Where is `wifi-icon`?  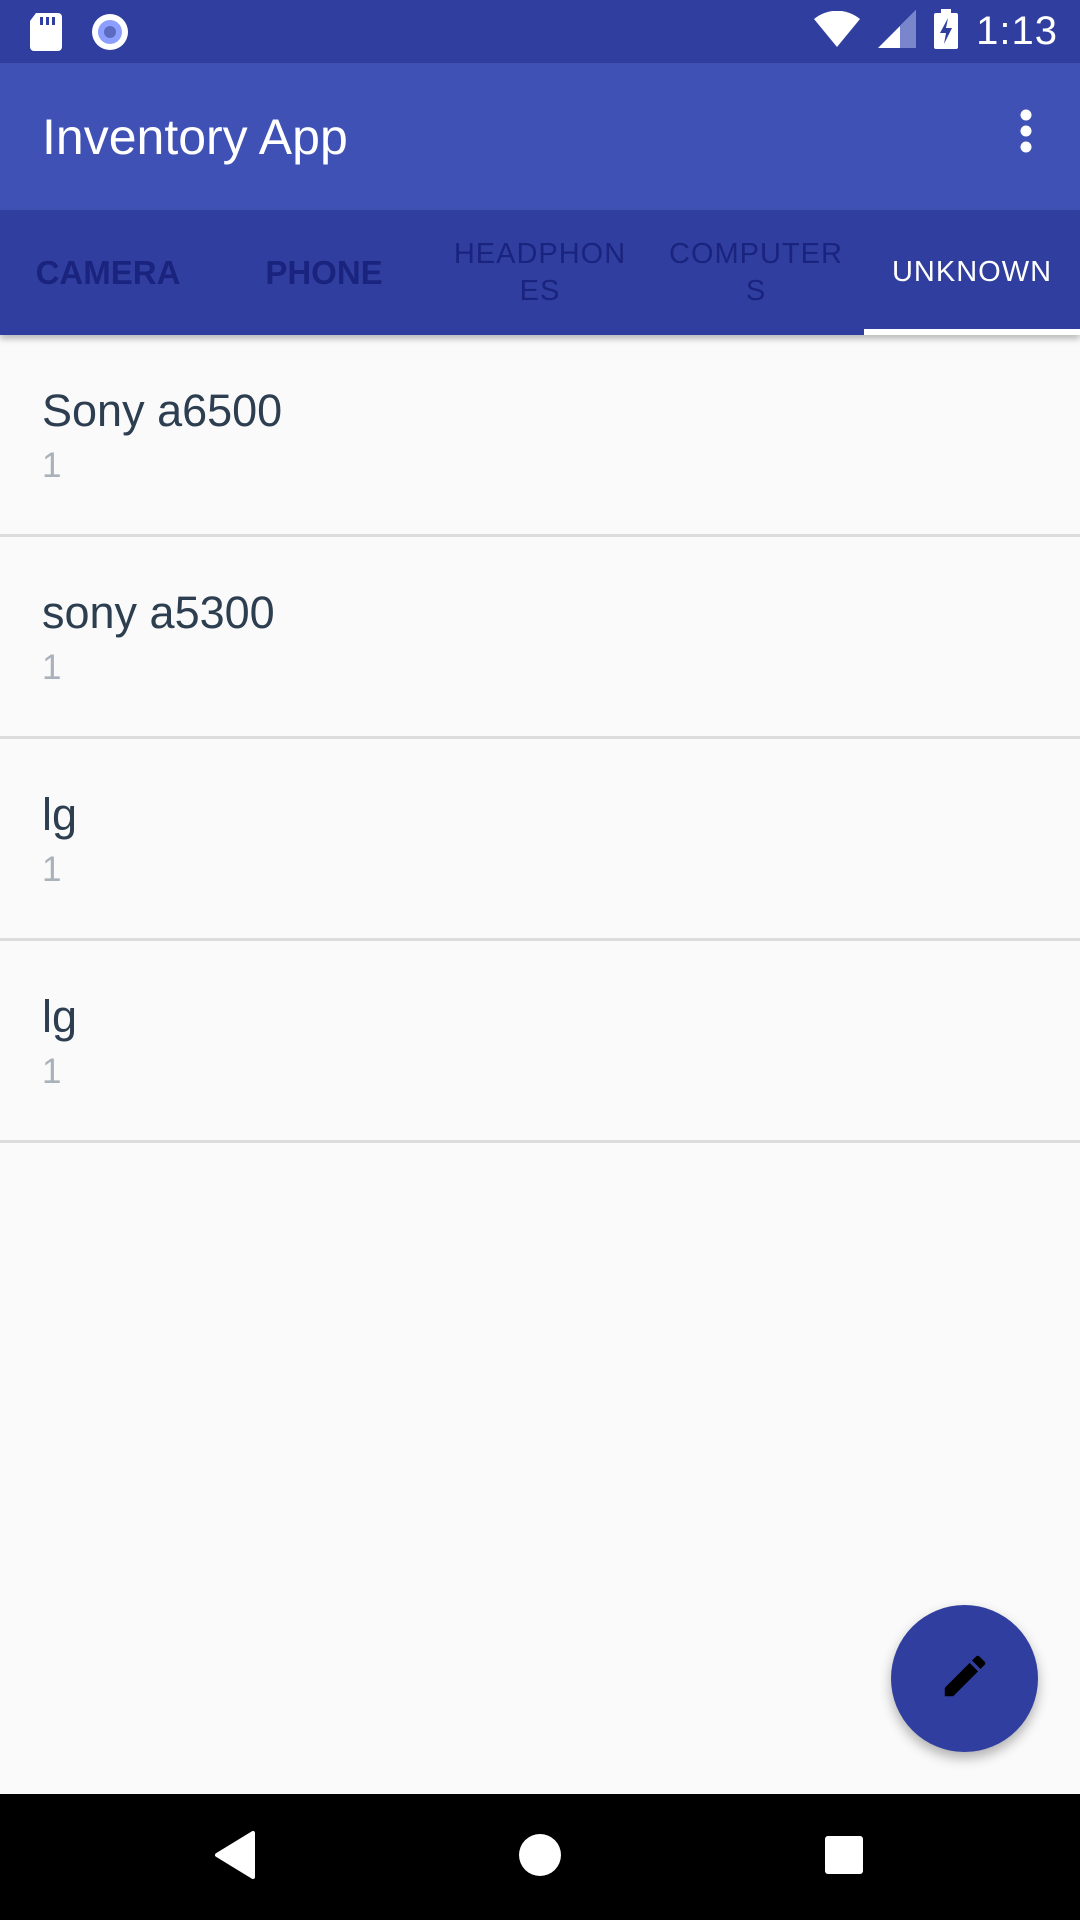 wifi-icon is located at coordinates (837, 31).